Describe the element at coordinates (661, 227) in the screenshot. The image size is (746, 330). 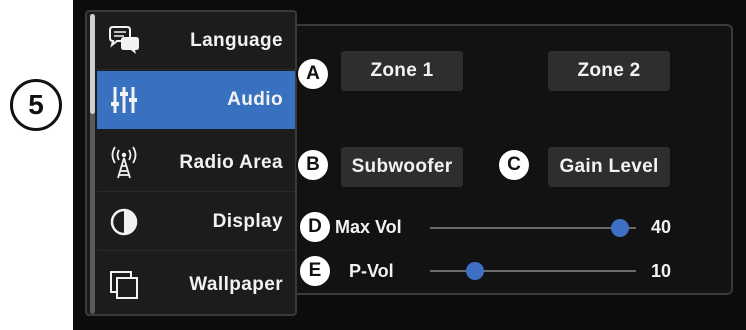
I see `max-vol-value: 40` at that location.